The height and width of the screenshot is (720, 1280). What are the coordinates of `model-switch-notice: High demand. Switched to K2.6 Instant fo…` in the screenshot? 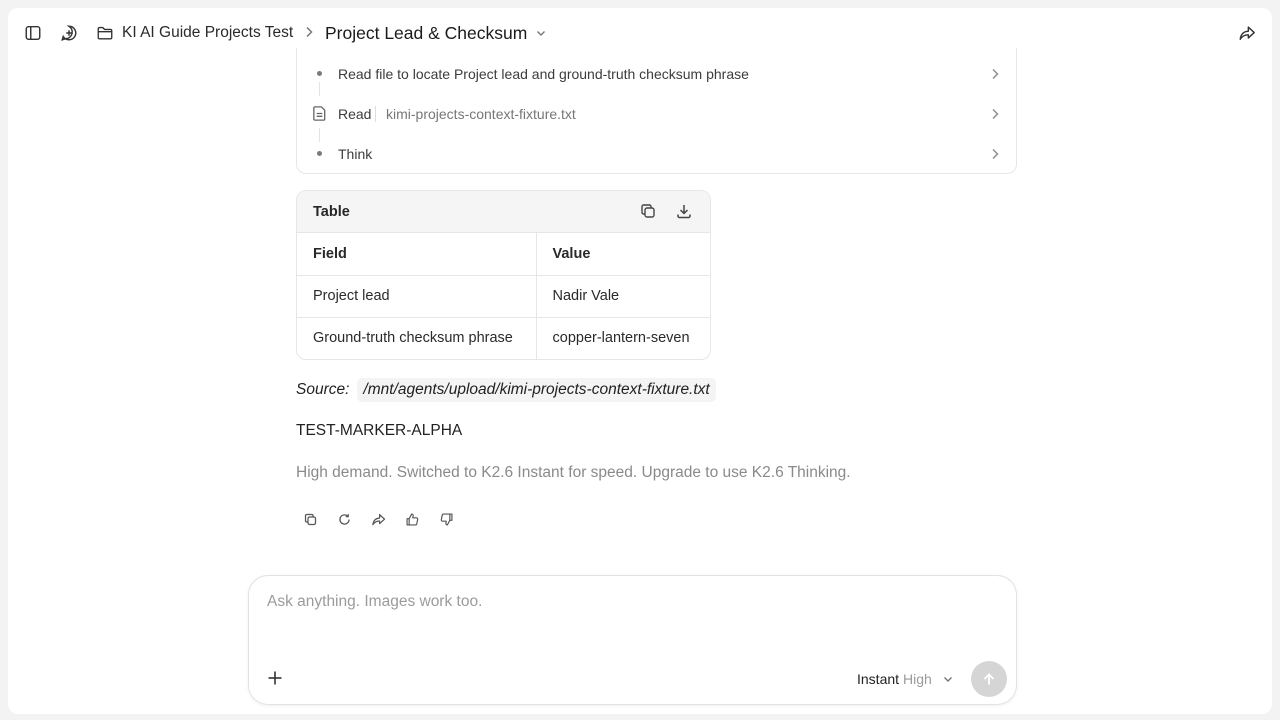 It's located at (573, 472).